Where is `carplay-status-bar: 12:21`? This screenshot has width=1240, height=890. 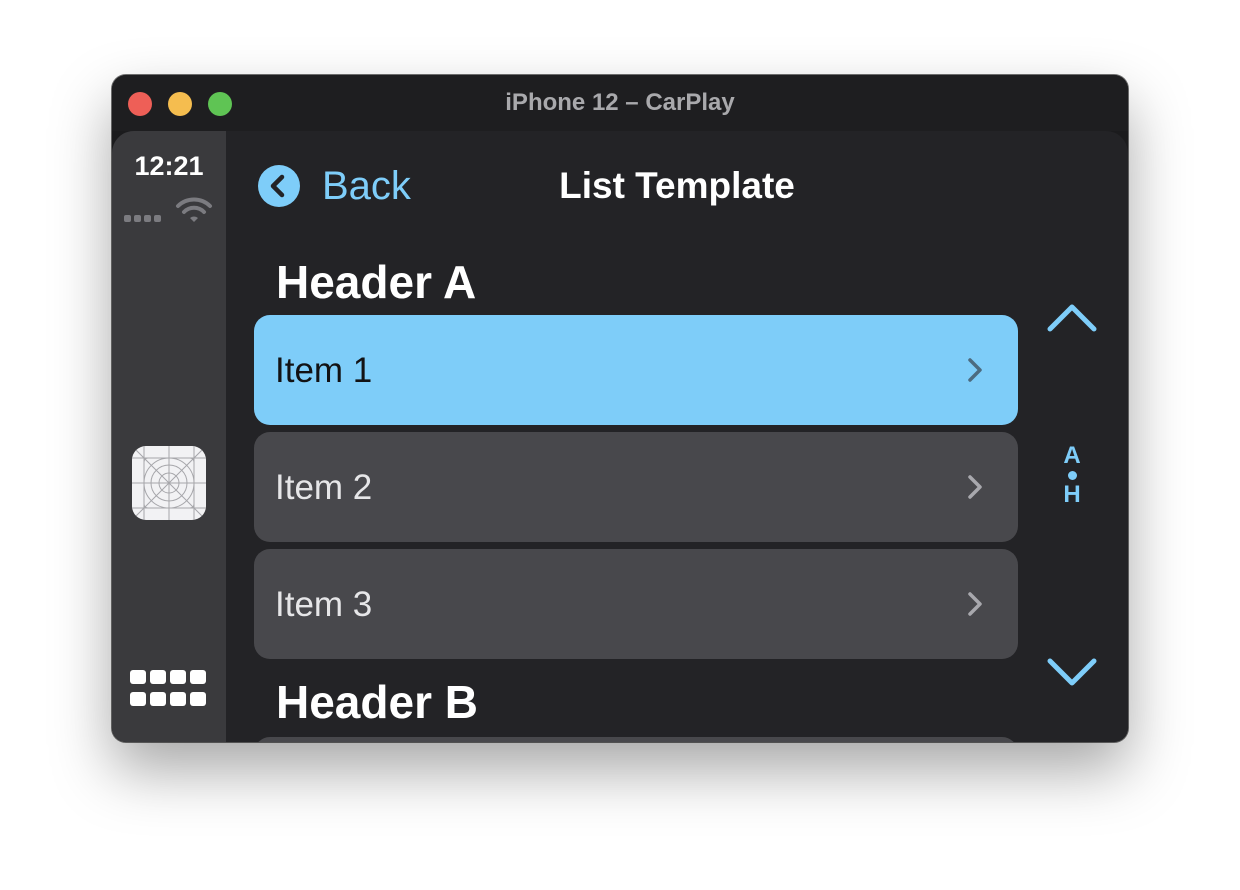
carplay-status-bar: 12:21 is located at coordinates (169, 436).